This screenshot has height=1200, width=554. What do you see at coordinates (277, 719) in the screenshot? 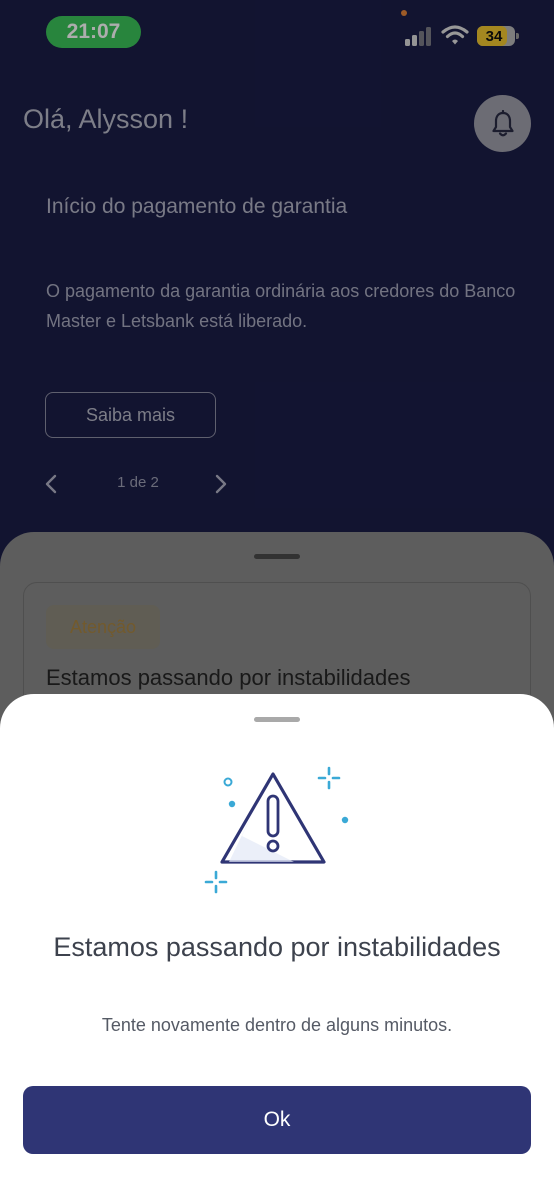
I see `modal-drag-handle` at bounding box center [277, 719].